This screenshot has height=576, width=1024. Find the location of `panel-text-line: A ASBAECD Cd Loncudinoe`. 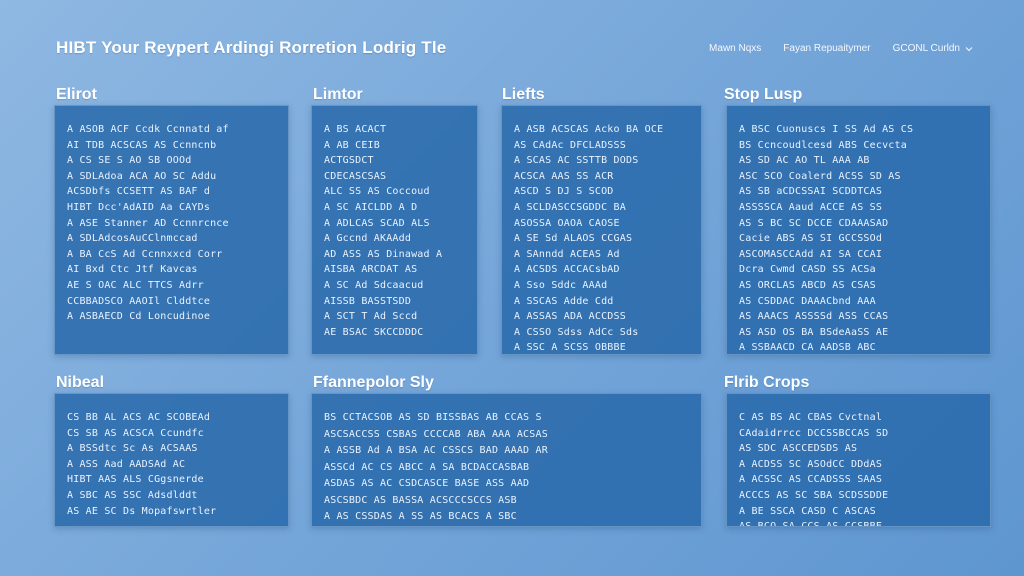

panel-text-line: A ASBAECD Cd Loncudinoe is located at coordinates (139, 317).